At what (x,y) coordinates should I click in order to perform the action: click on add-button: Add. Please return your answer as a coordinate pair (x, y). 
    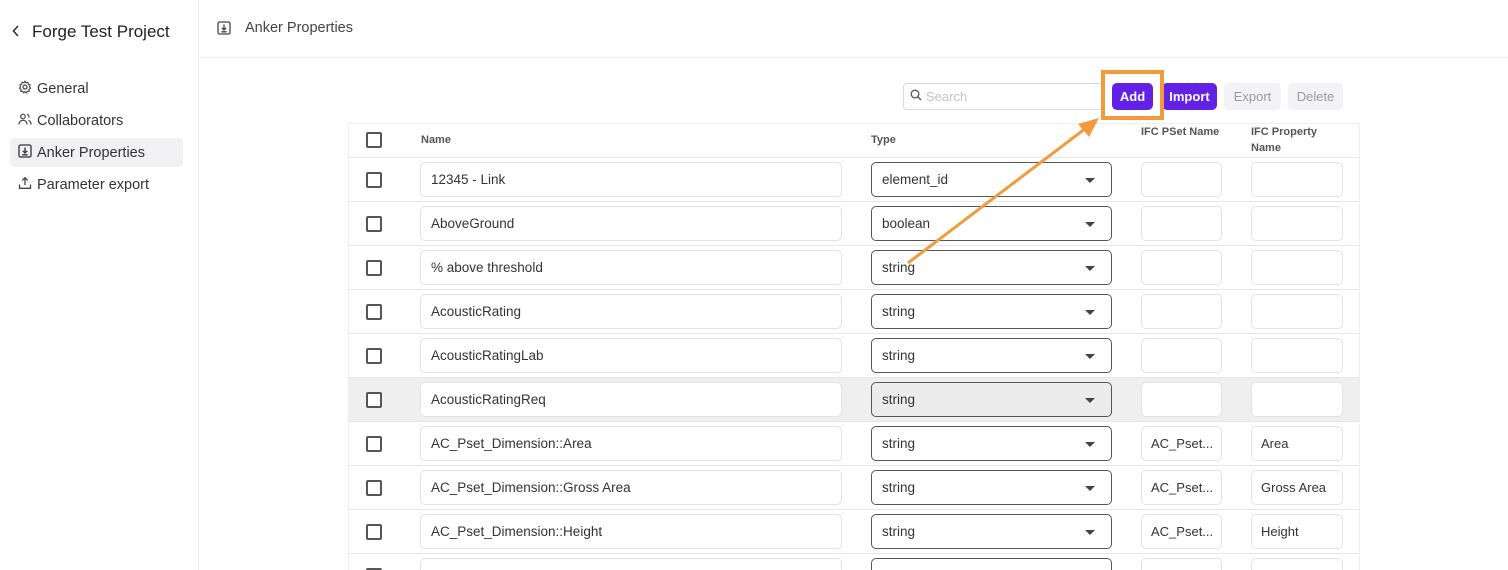
    Looking at the image, I should click on (1132, 96).